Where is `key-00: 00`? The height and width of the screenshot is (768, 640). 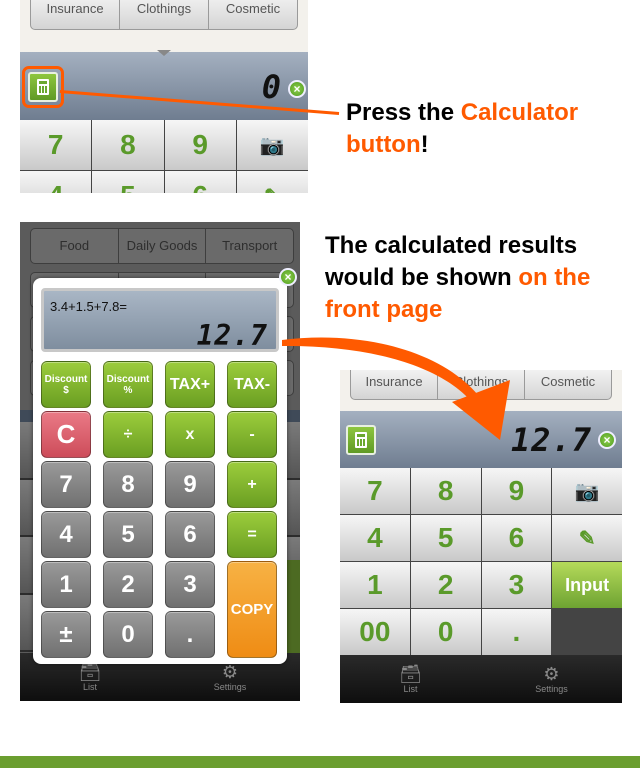
key-00: 00 is located at coordinates (375, 632).